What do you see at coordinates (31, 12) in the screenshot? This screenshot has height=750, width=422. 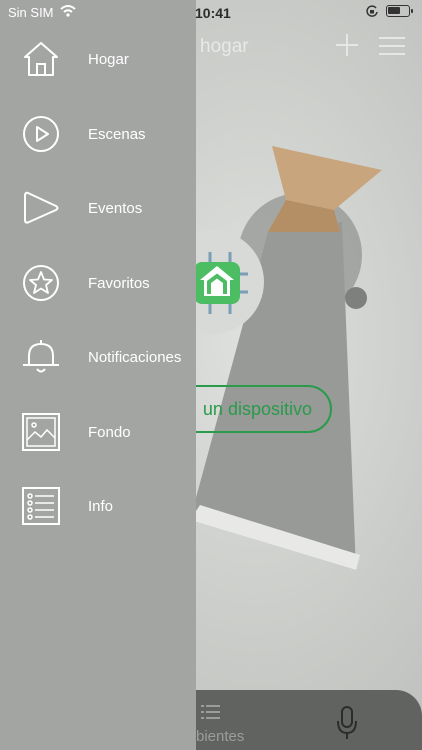 I see `carrier-label: Sin SIM` at bounding box center [31, 12].